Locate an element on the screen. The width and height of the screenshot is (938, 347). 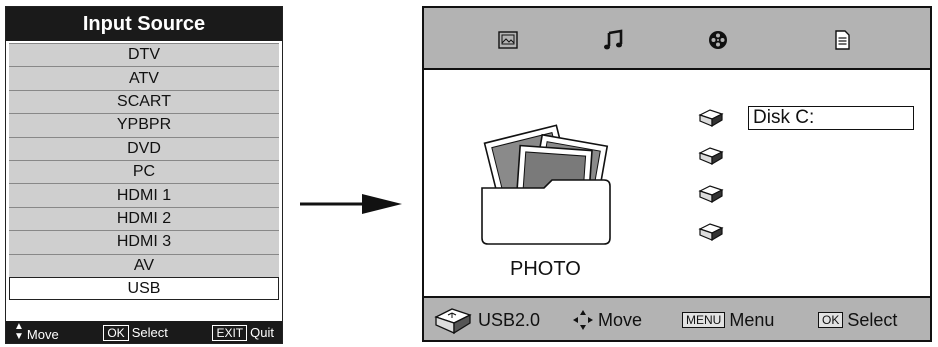
input-source-footer: ▲ ▼ Move OK Select EXIT Quit is located at coordinates (144, 332).